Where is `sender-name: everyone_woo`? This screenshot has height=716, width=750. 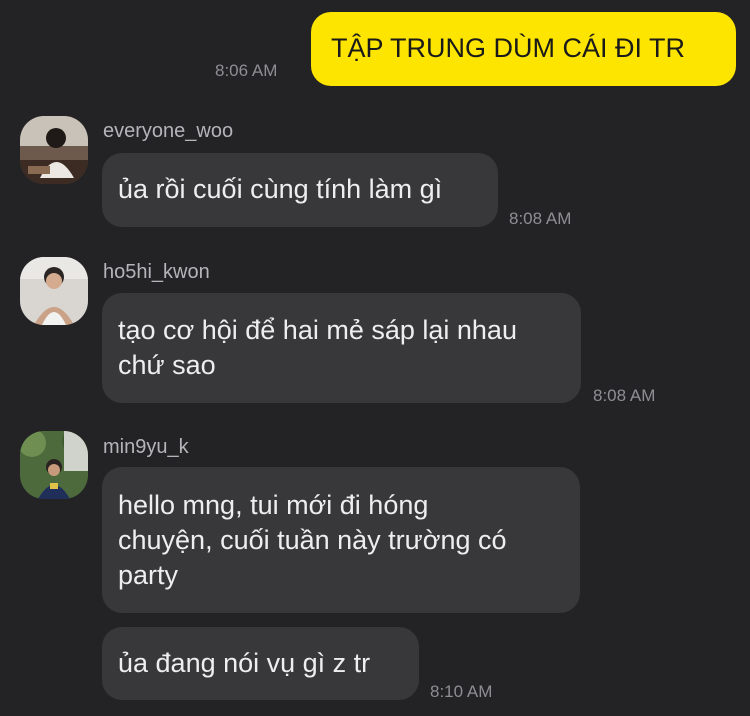
sender-name: everyone_woo is located at coordinates (168, 131).